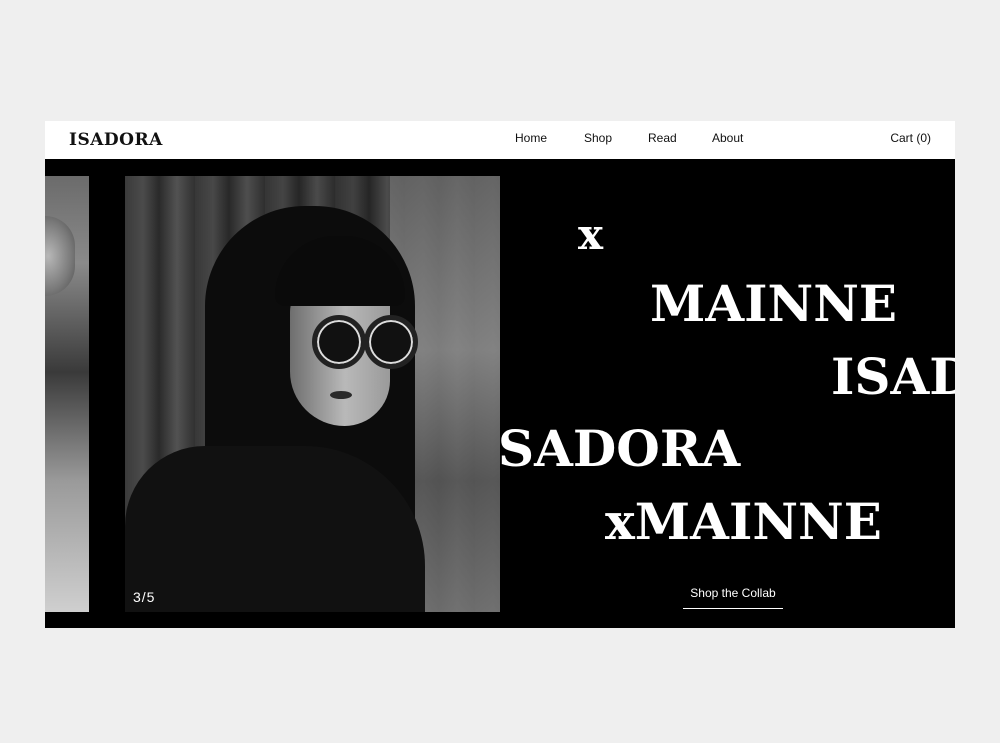 The width and height of the screenshot is (1000, 743). I want to click on shop-the-collab-button: Shop the Collab, so click(733, 597).